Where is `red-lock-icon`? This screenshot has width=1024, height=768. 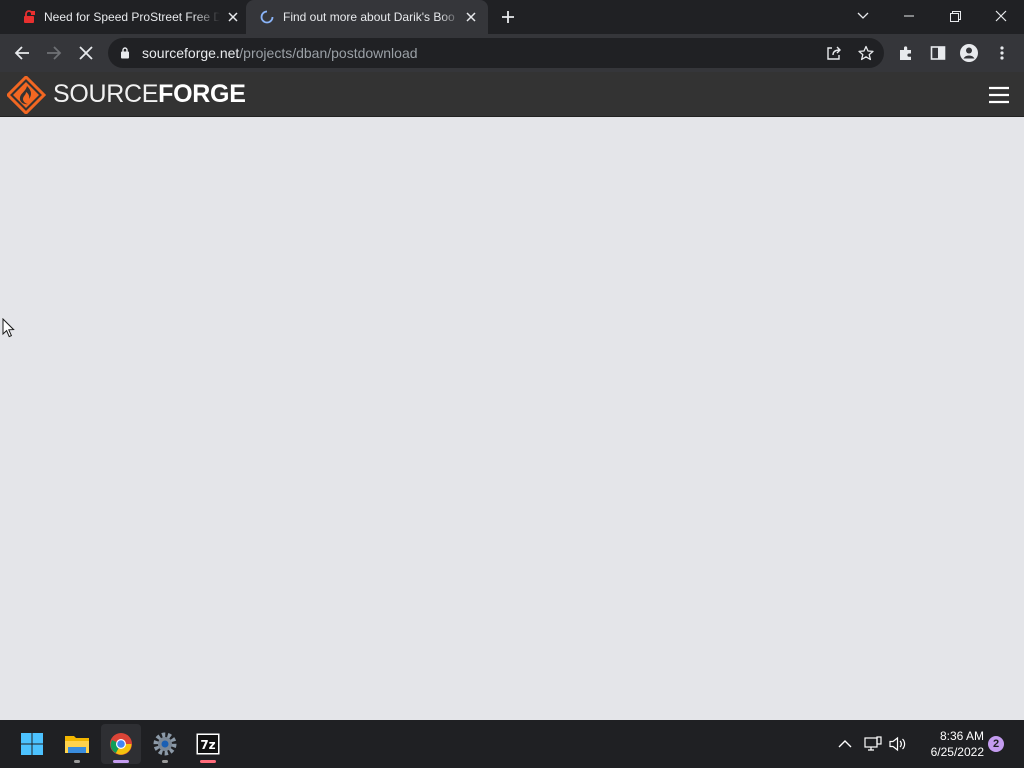
red-lock-icon is located at coordinates (29, 17).